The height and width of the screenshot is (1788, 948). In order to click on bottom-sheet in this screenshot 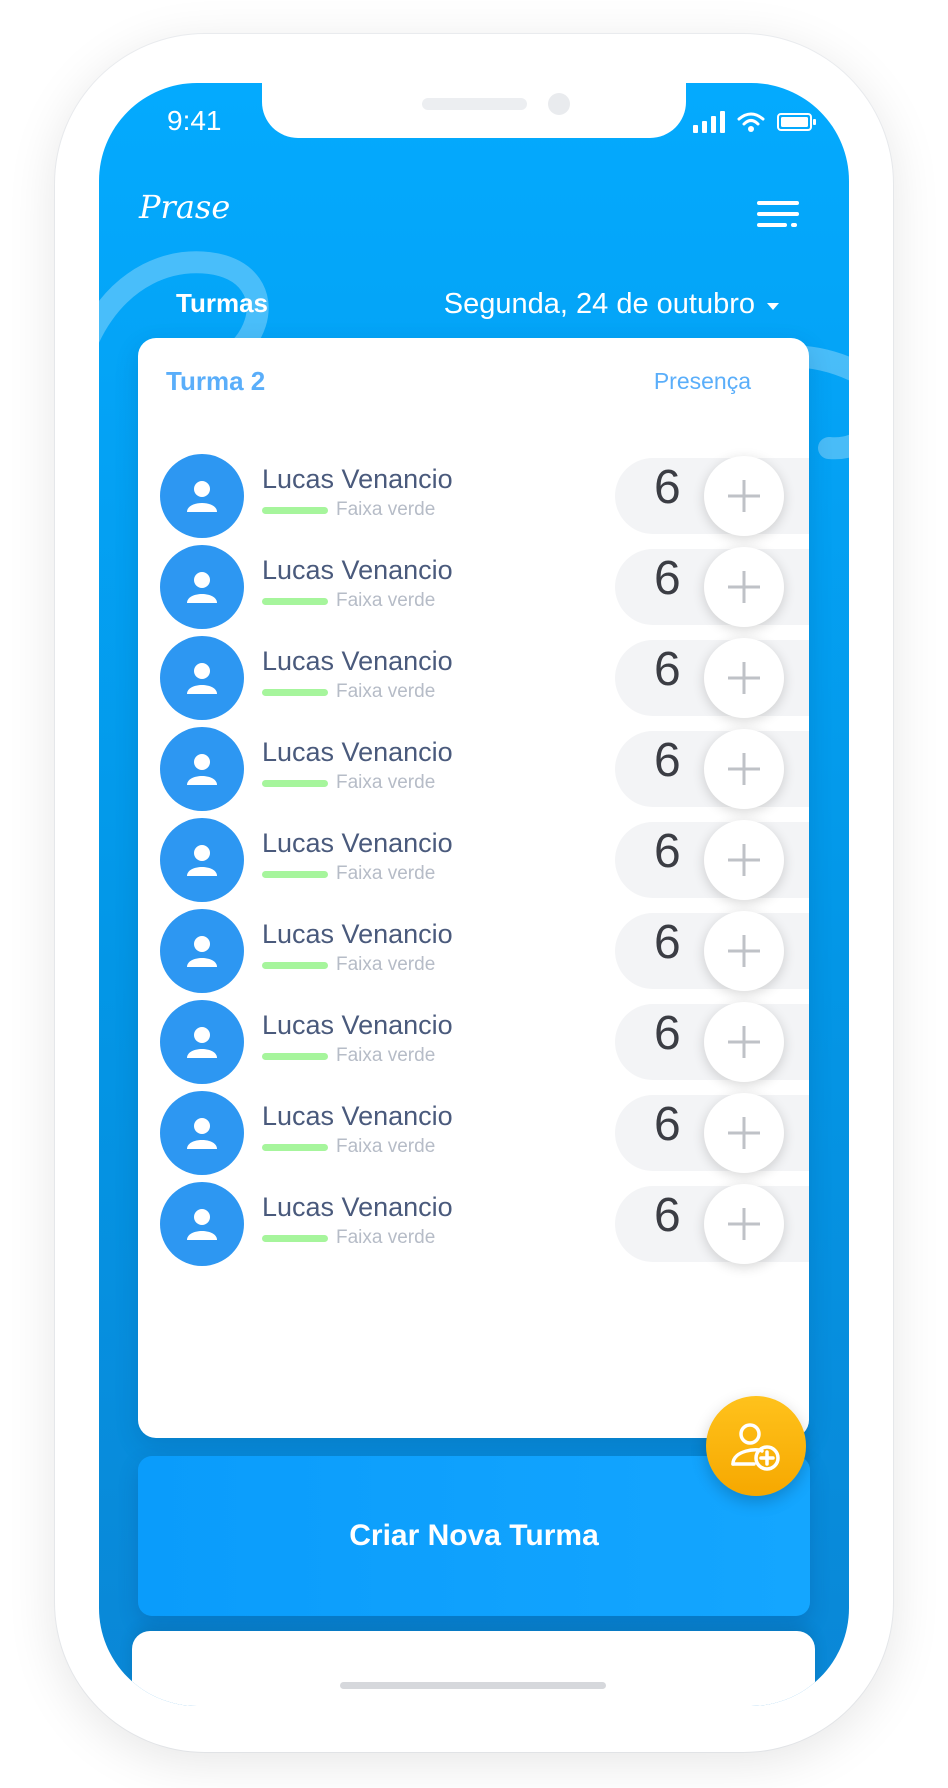, I will do `click(473, 1668)`.